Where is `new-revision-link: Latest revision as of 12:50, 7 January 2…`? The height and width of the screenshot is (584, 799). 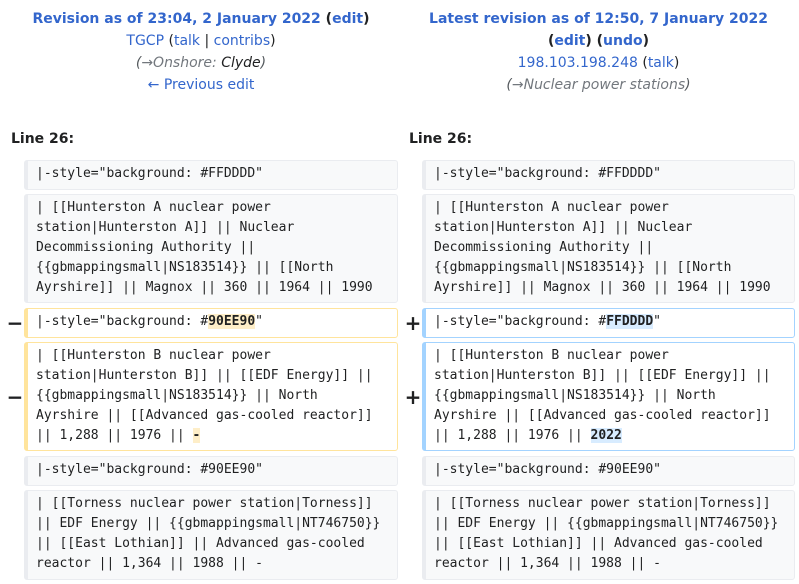
new-revision-link: Latest revision as of 12:50, 7 January 2… is located at coordinates (598, 19).